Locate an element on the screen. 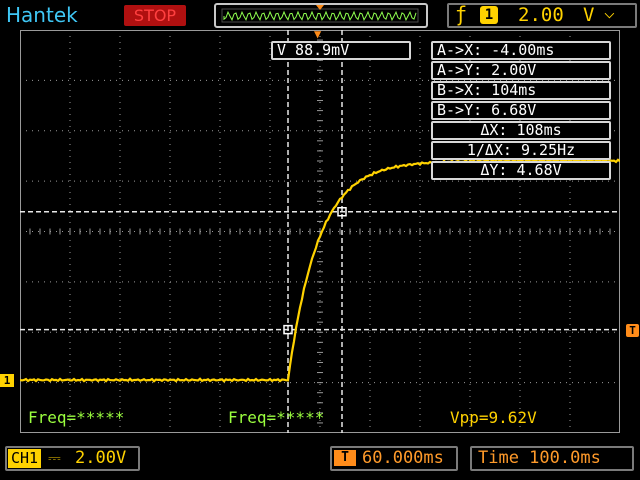 The width and height of the screenshot is (640, 480). cursor-delta-y: ΔY: 4.68V is located at coordinates (521, 170).